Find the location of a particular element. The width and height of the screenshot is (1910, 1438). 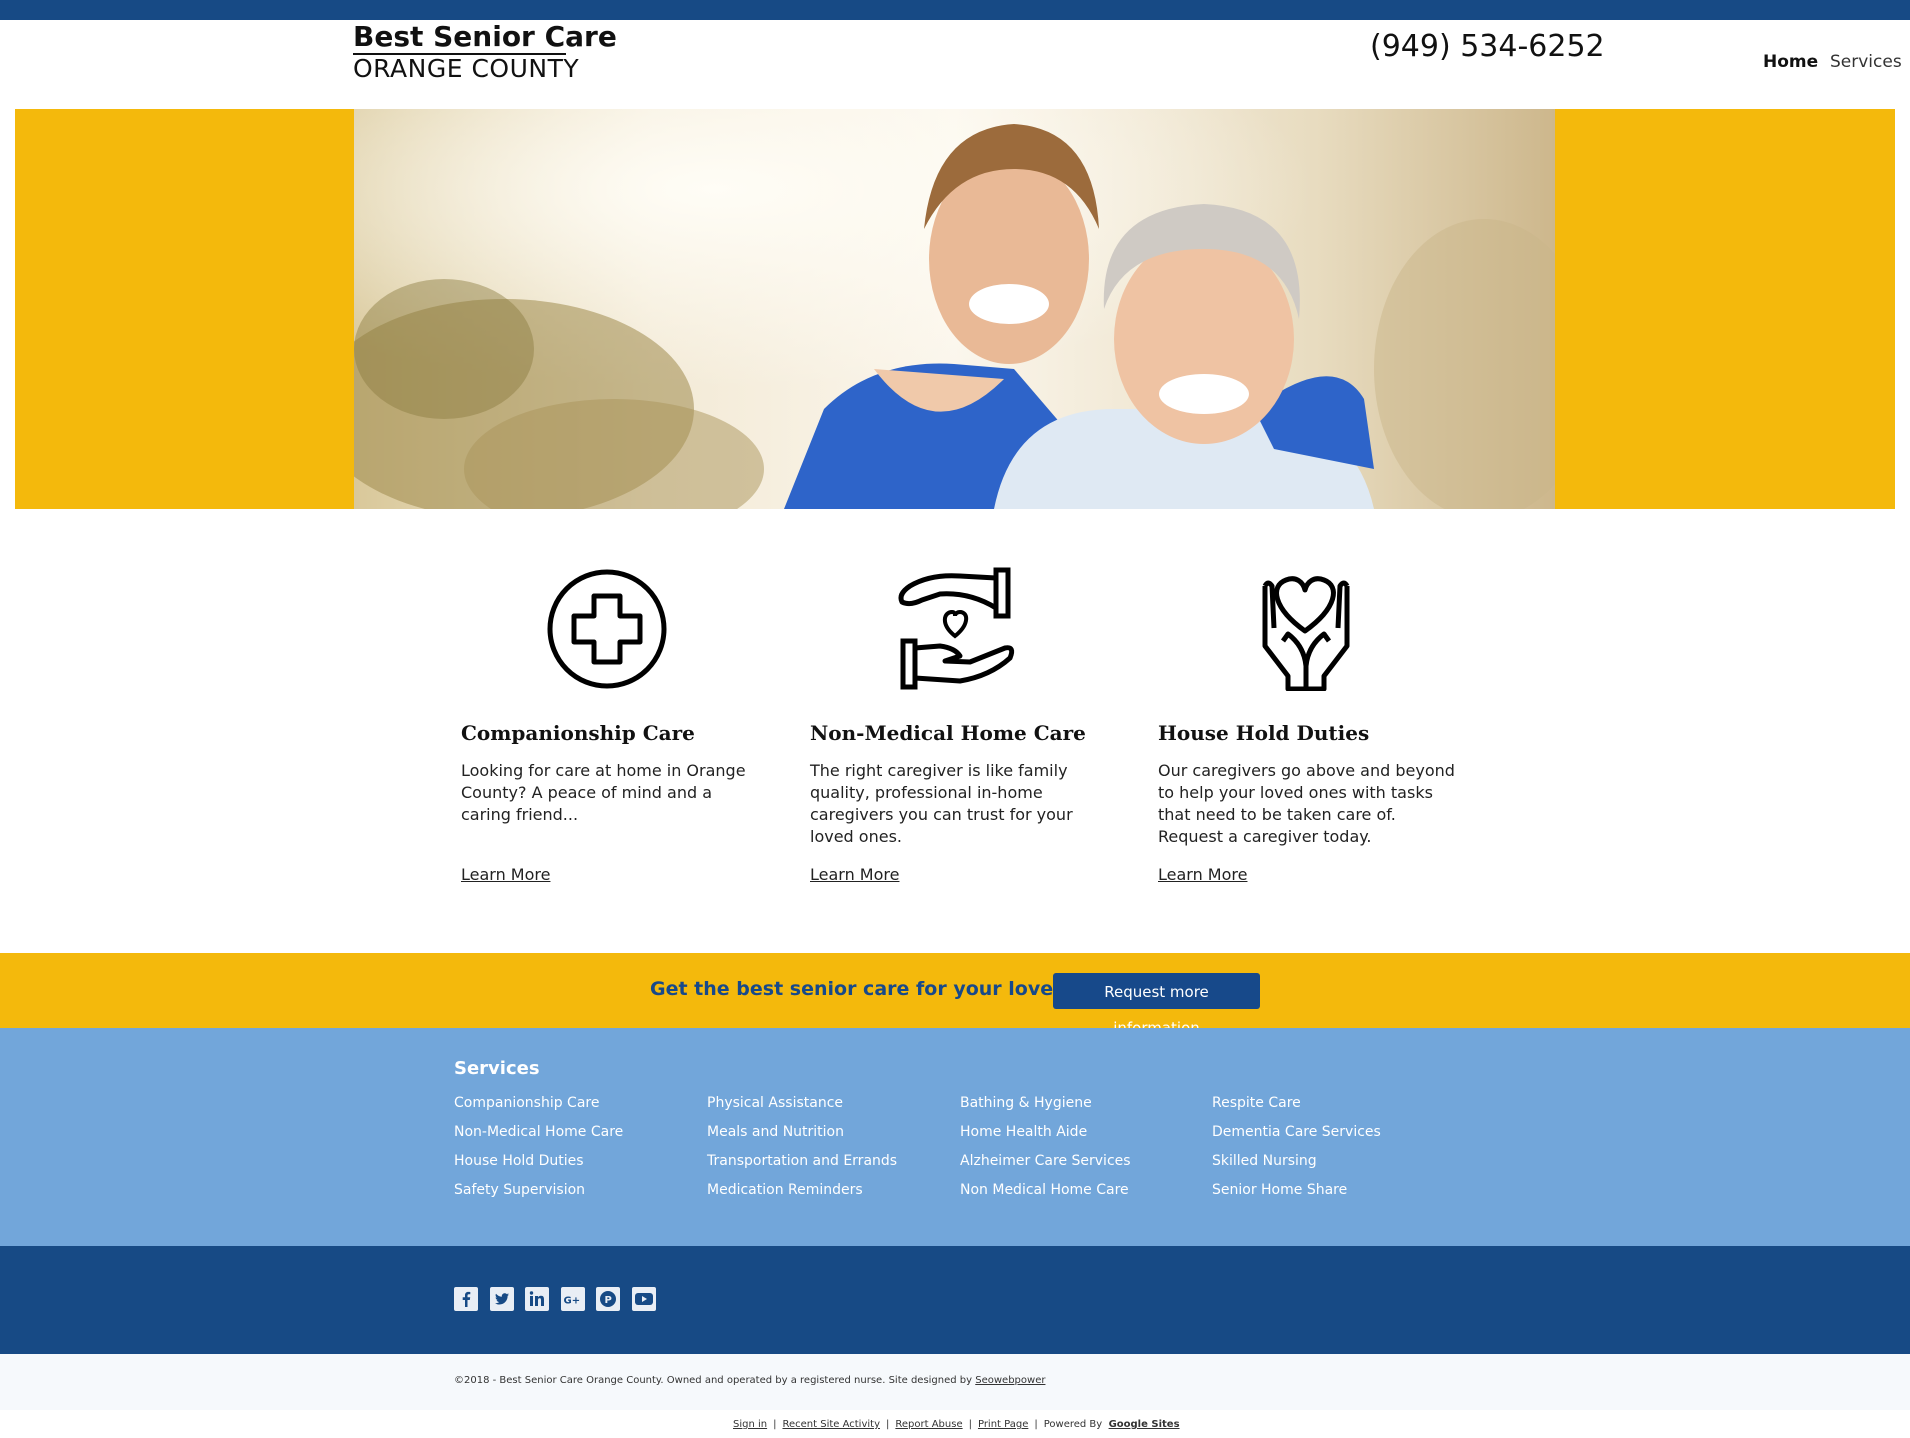

request-info-button: Request more information is located at coordinates (1156, 1005).